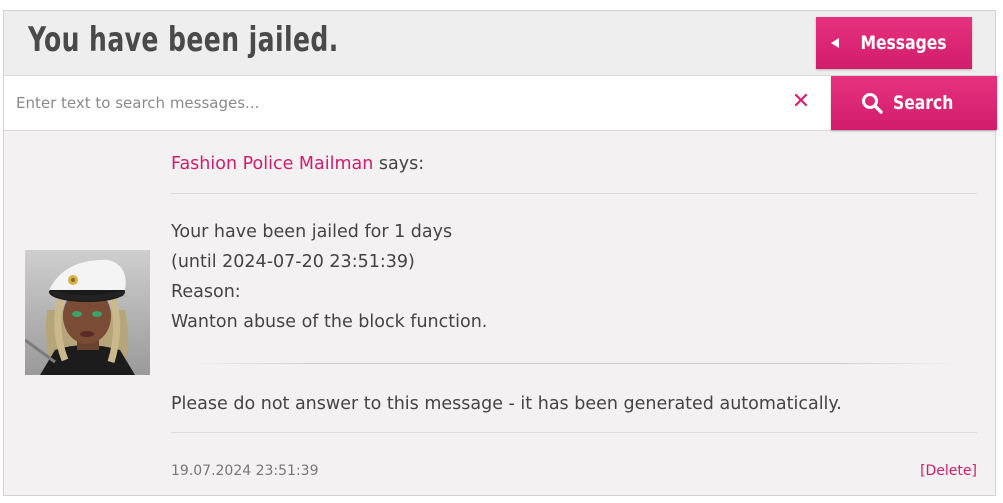 Image resolution: width=1003 pixels, height=503 pixels. What do you see at coordinates (87, 312) in the screenshot?
I see `sender-avatar` at bounding box center [87, 312].